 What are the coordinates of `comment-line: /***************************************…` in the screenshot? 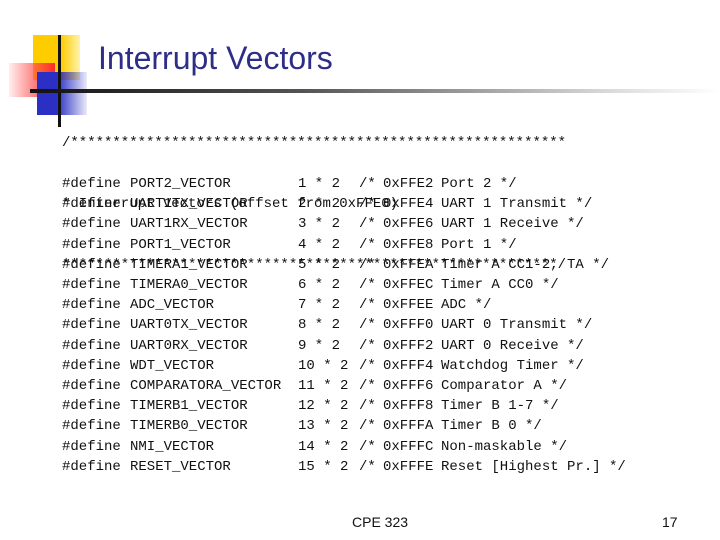 It's located at (314, 143).